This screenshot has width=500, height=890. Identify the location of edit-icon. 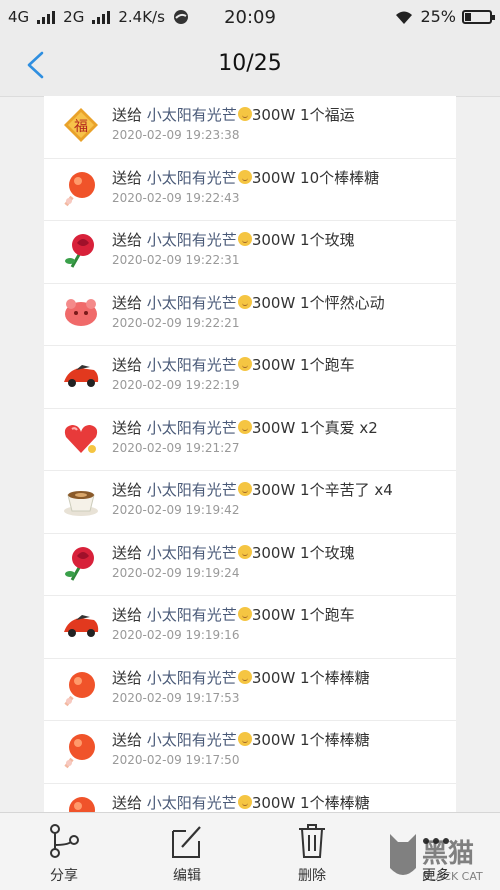
(186, 842).